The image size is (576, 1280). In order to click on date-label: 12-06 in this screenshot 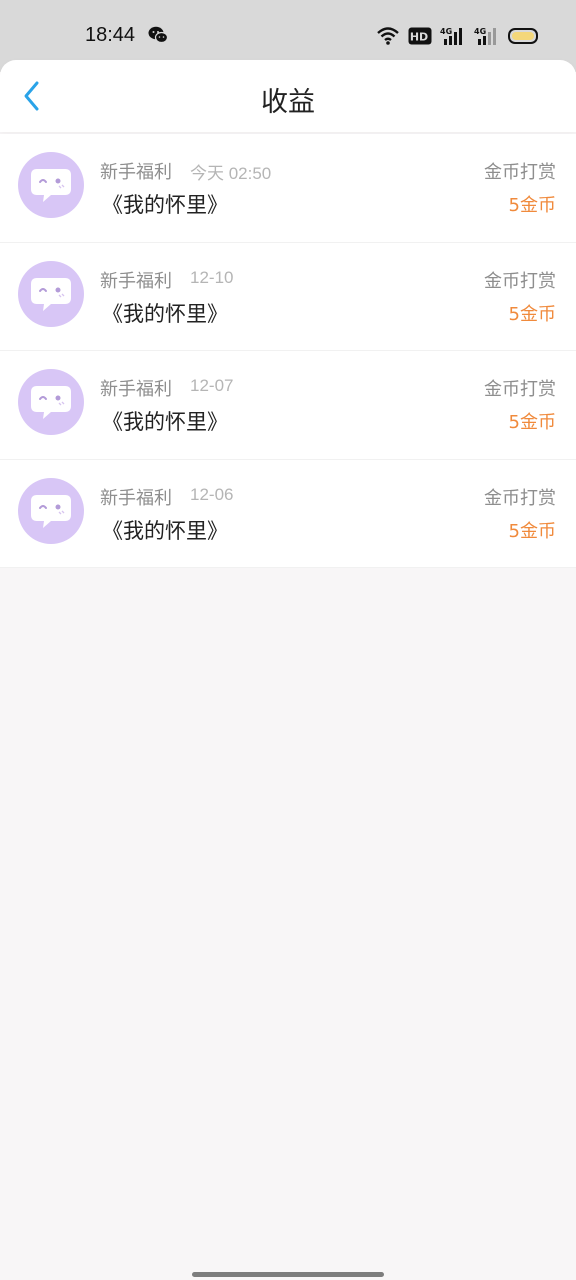, I will do `click(212, 494)`.